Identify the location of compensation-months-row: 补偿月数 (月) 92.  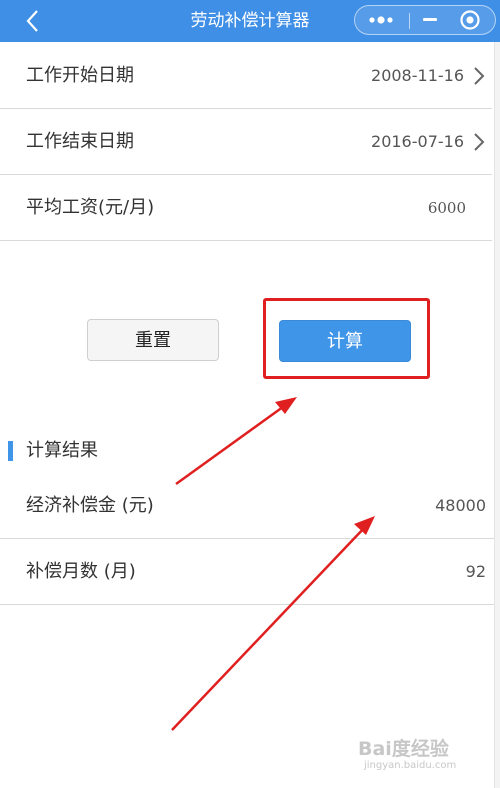
(250, 572).